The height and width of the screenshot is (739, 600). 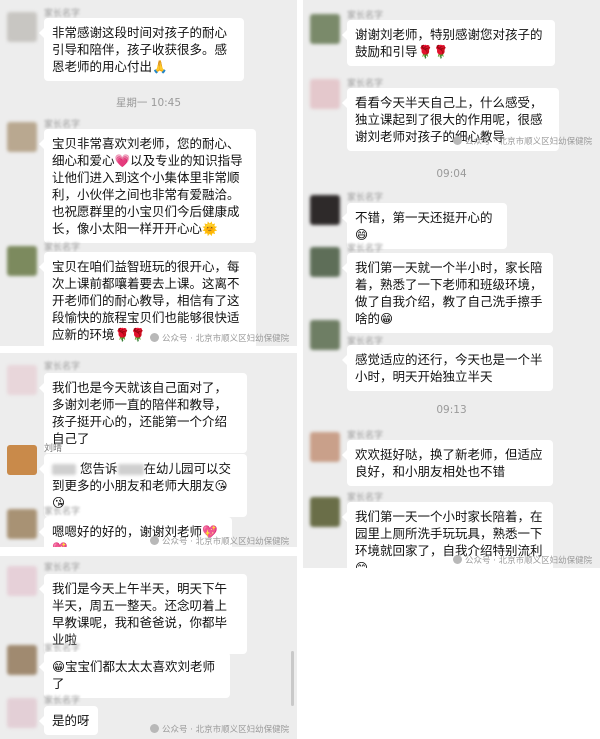 I want to click on message-bubble: 是的呀, so click(x=68, y=720).